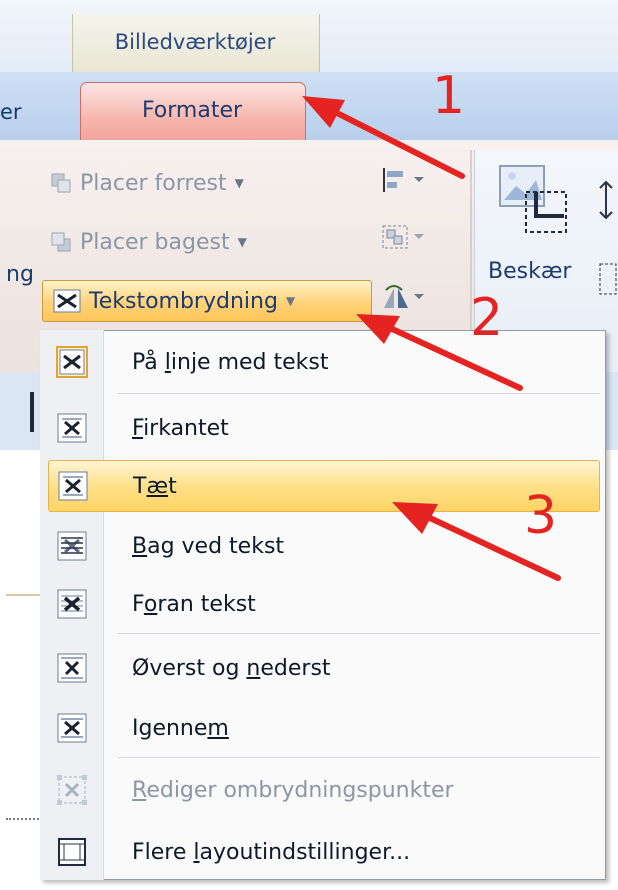 This screenshot has height=890, width=618. I want to click on menu-item-behind-text: Bag ved tekst, so click(324, 546).